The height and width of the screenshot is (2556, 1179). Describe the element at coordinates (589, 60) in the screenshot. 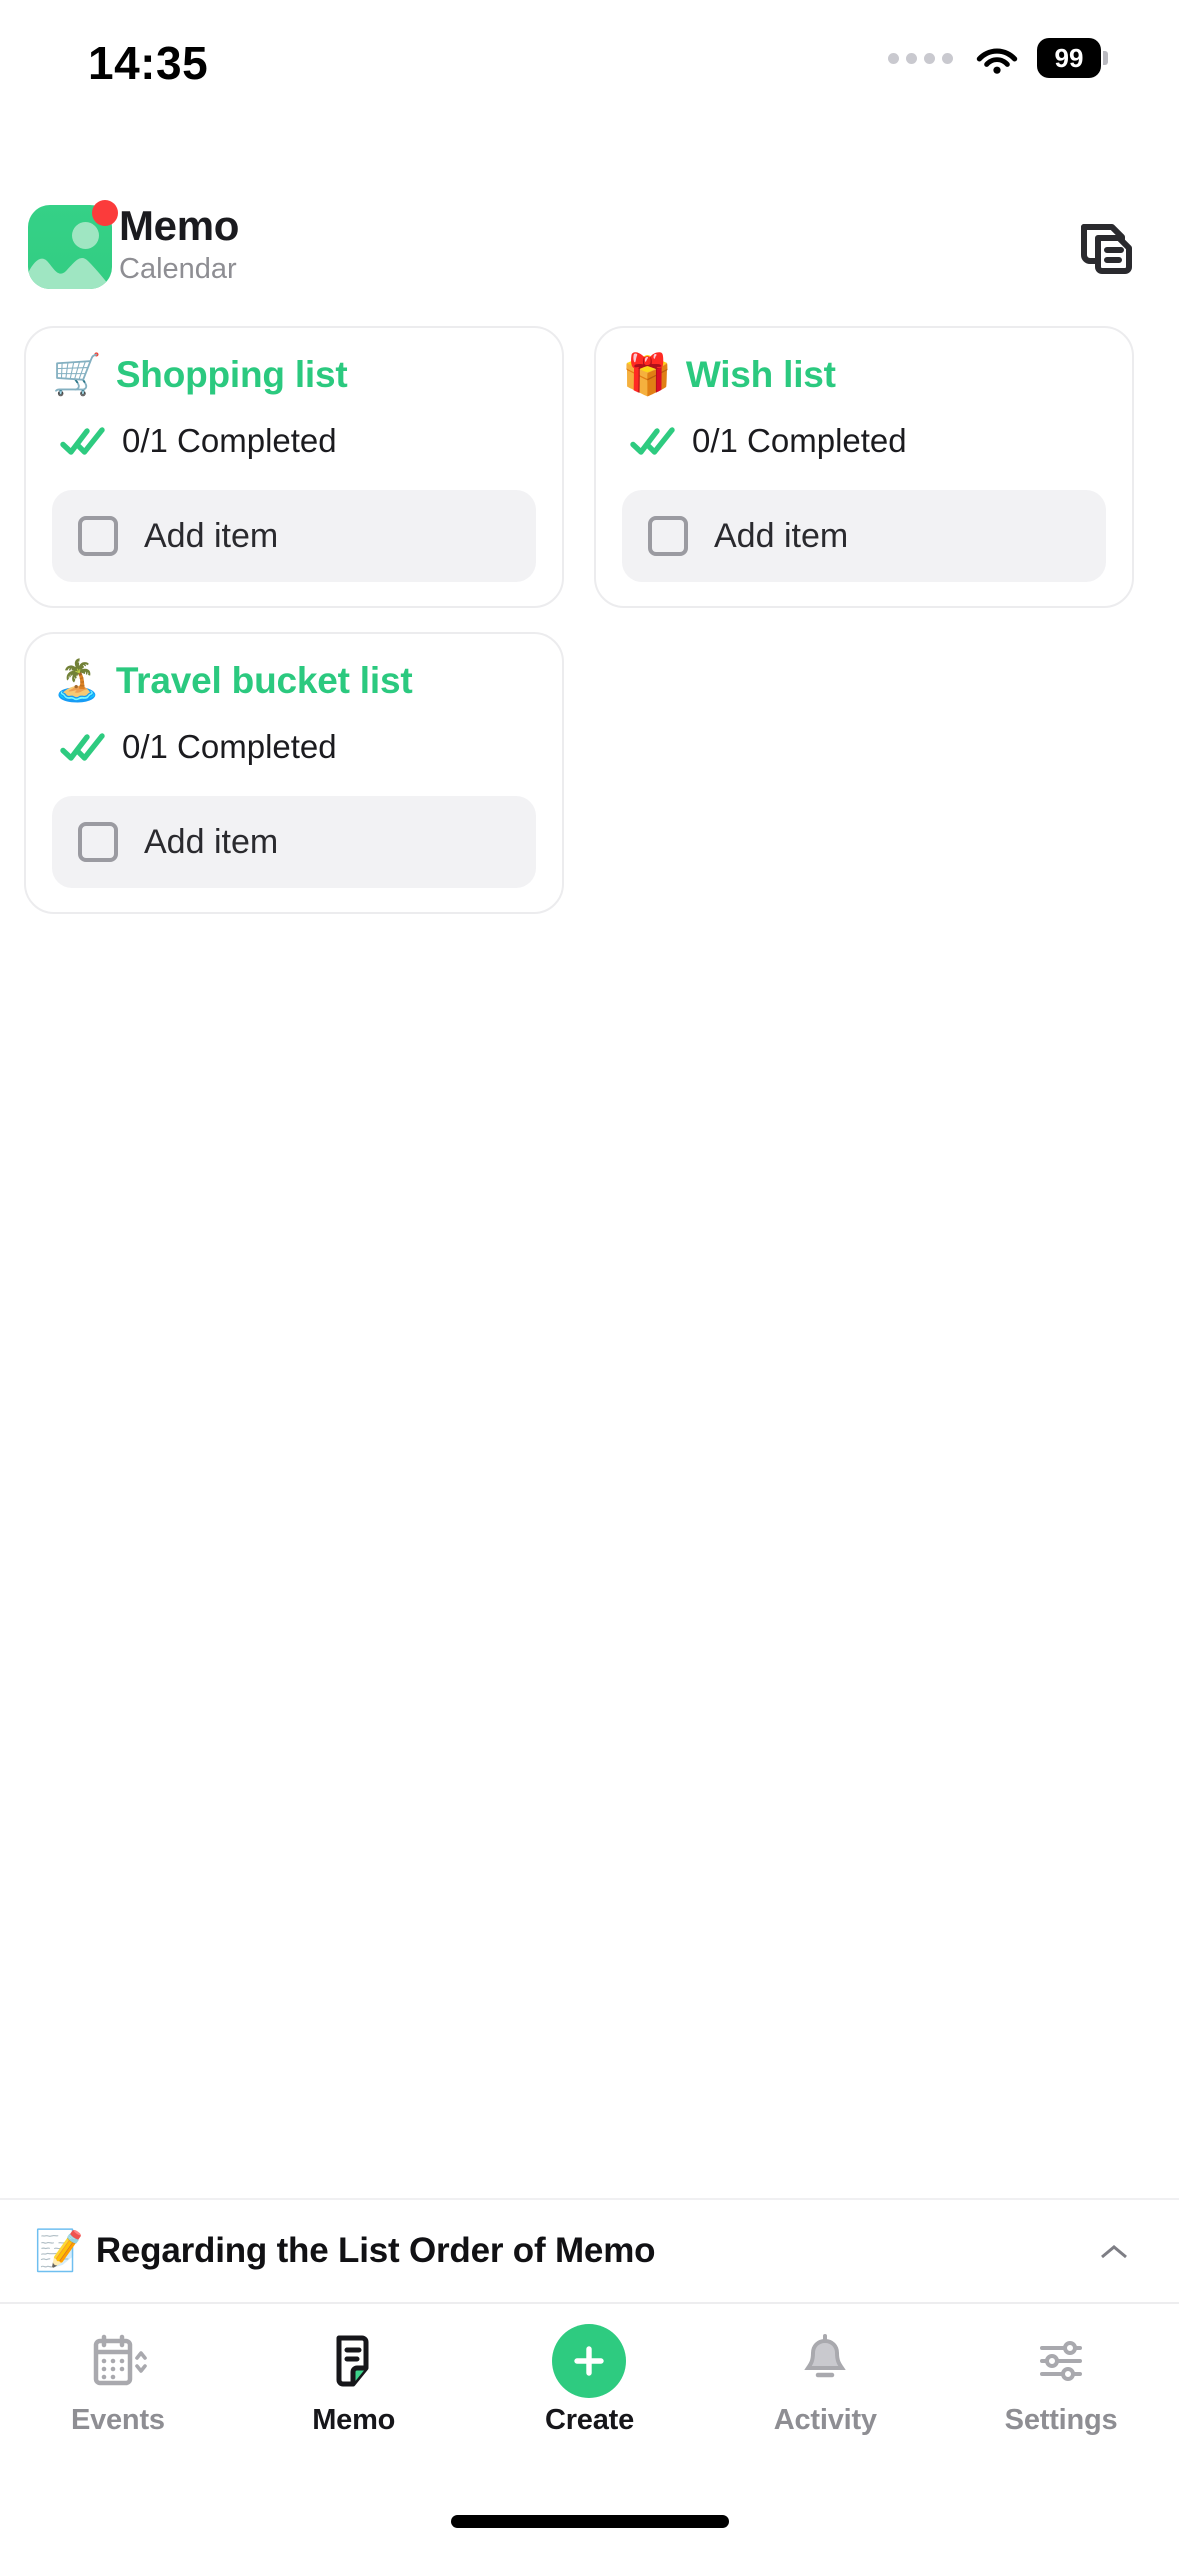

I see `status-bar: 14:35 99` at that location.